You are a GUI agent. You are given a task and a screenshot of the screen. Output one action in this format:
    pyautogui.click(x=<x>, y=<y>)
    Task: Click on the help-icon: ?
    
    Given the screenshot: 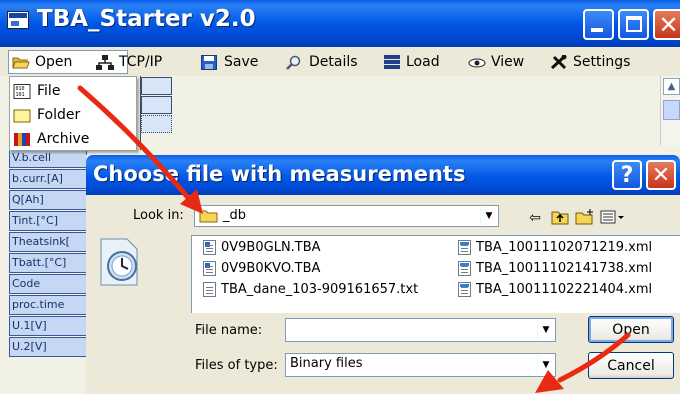 What is the action you would take?
    pyautogui.click(x=627, y=175)
    